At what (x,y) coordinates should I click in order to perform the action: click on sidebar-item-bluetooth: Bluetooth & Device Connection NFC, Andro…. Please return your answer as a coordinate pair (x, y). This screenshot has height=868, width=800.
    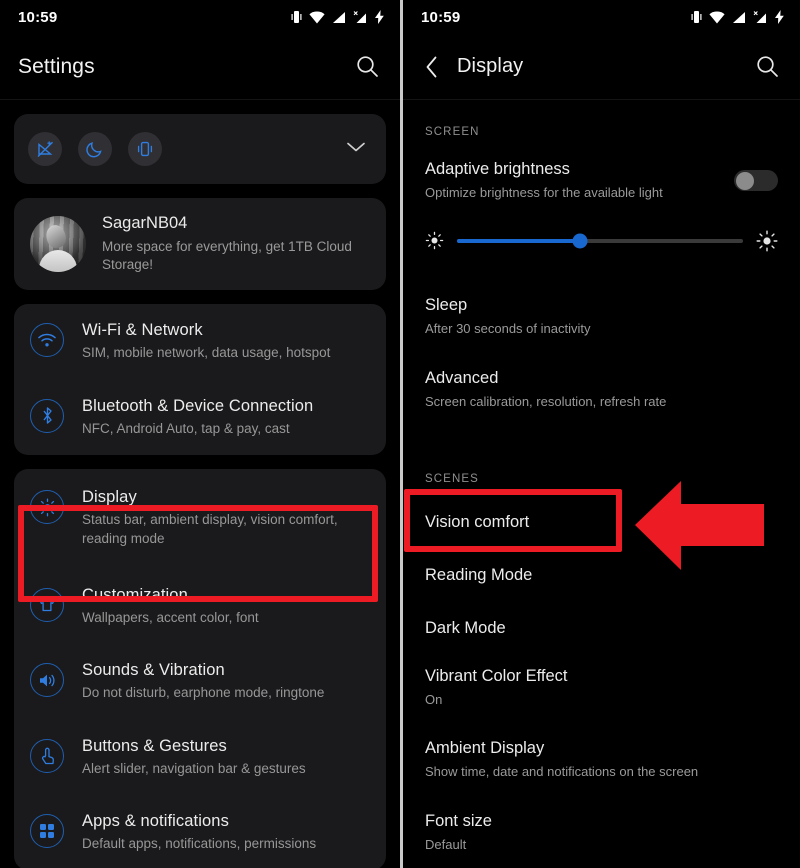
    Looking at the image, I should click on (200, 417).